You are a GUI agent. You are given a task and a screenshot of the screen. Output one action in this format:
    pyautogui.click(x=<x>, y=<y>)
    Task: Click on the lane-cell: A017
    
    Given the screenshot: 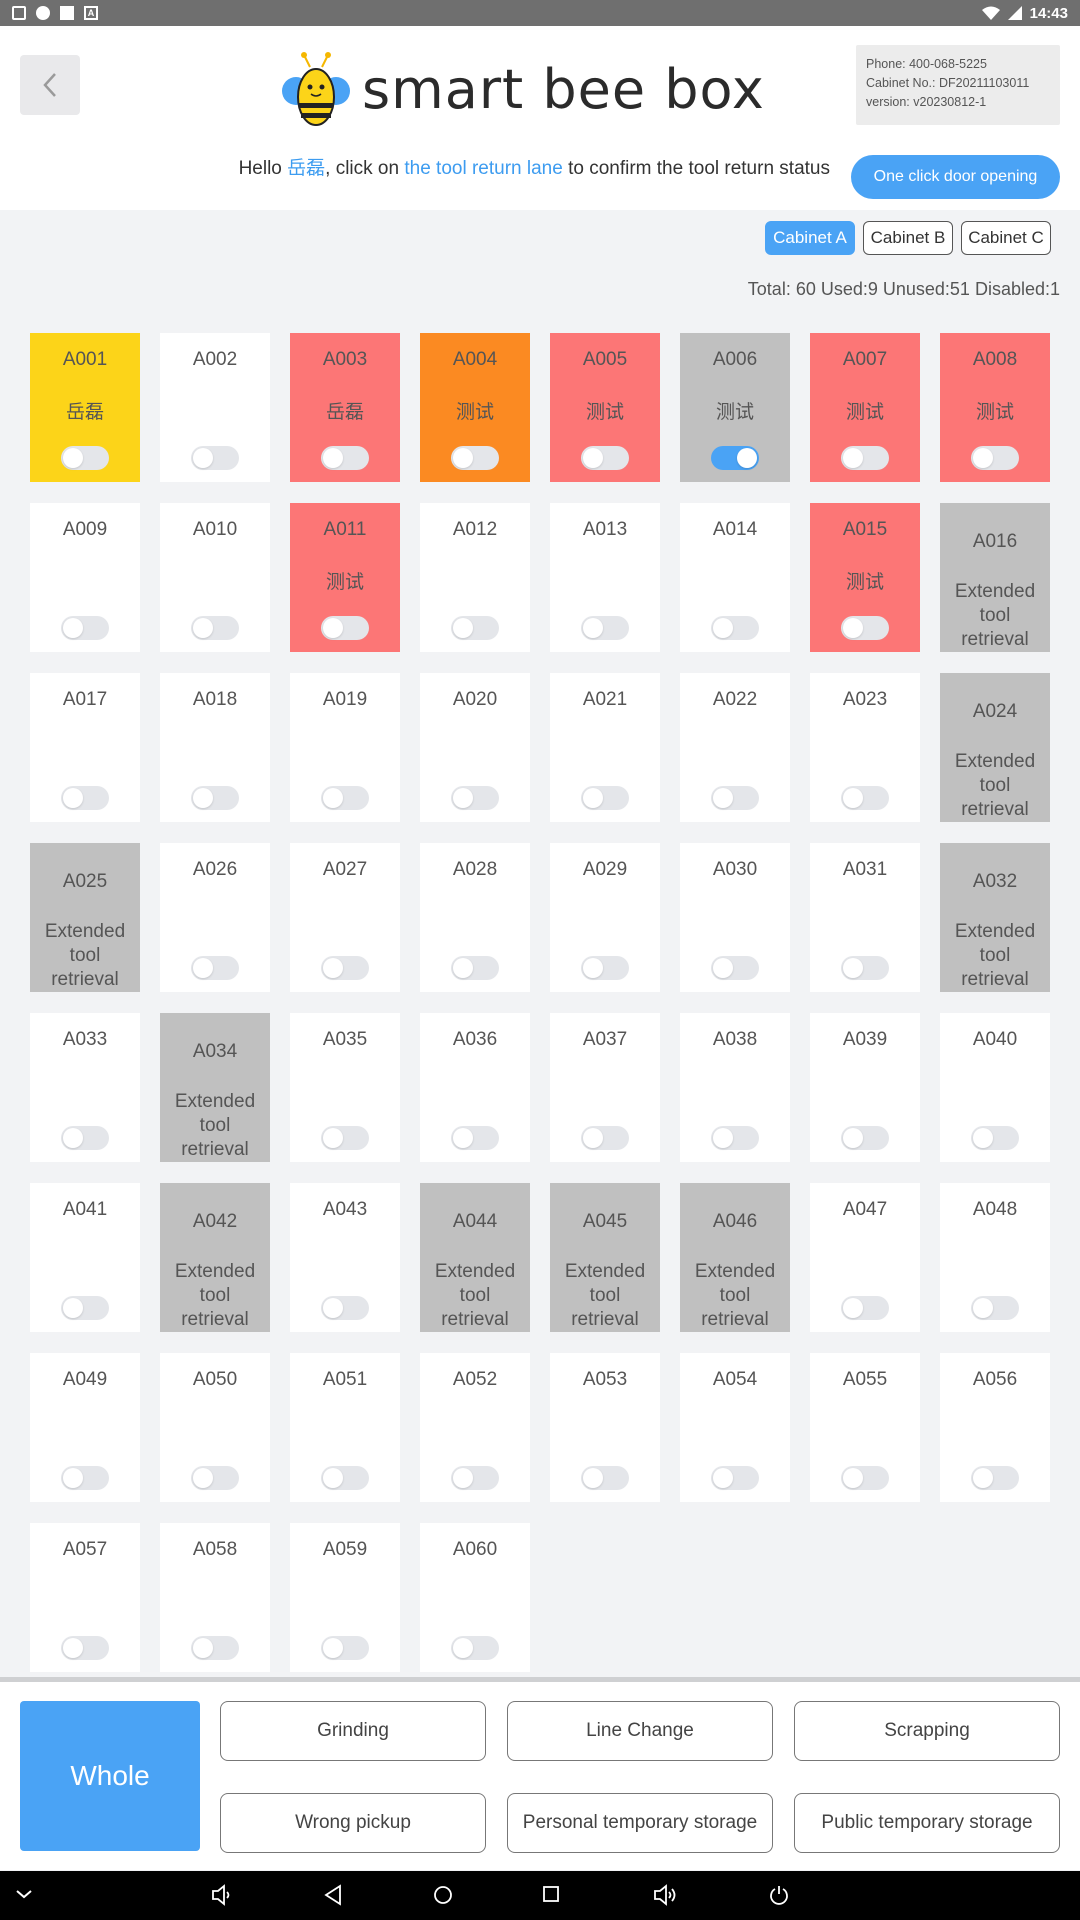 What is the action you would take?
    pyautogui.click(x=85, y=747)
    